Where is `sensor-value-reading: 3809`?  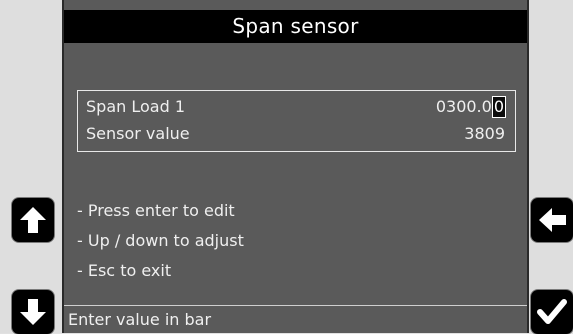 sensor-value-reading: 3809 is located at coordinates (484, 133).